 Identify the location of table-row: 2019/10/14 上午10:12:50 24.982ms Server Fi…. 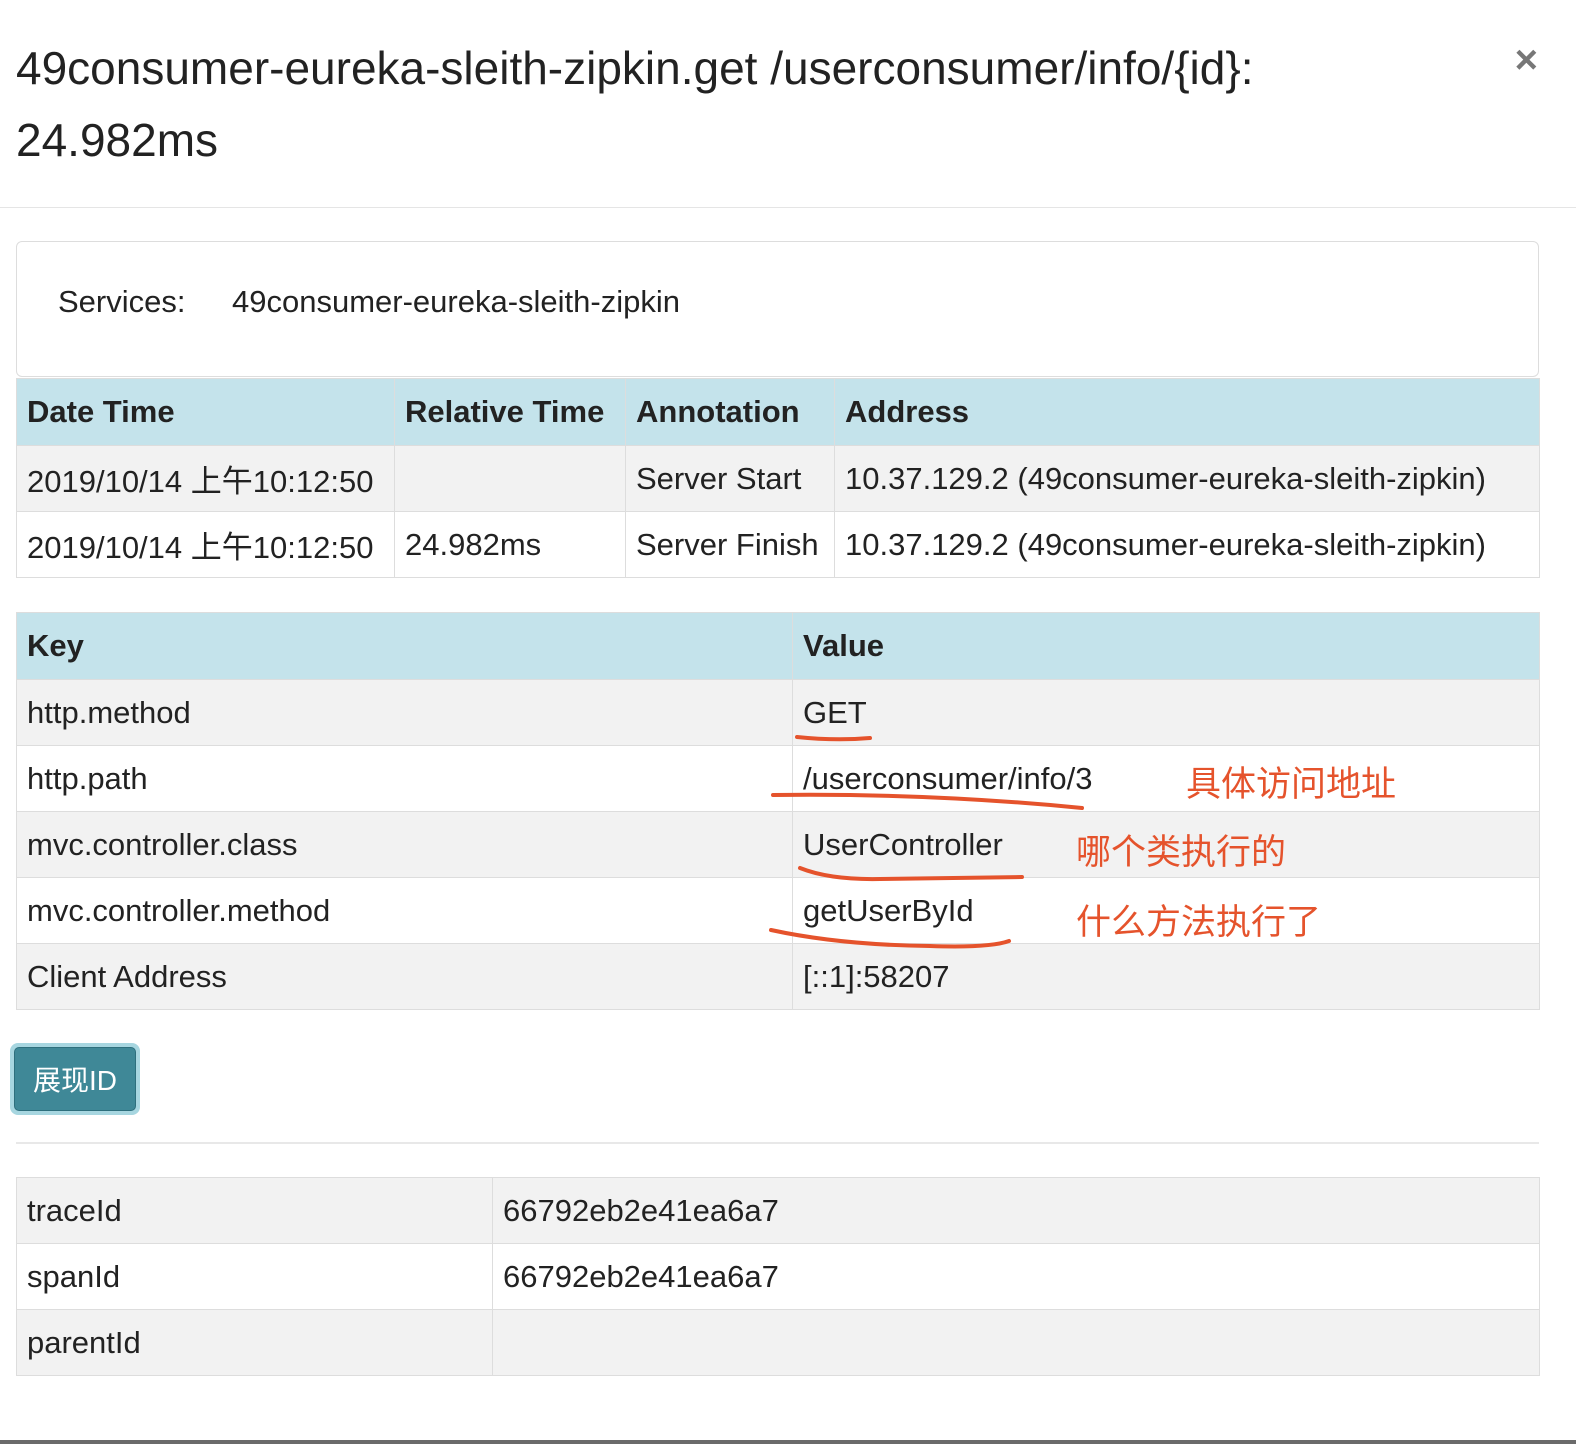
(778, 544).